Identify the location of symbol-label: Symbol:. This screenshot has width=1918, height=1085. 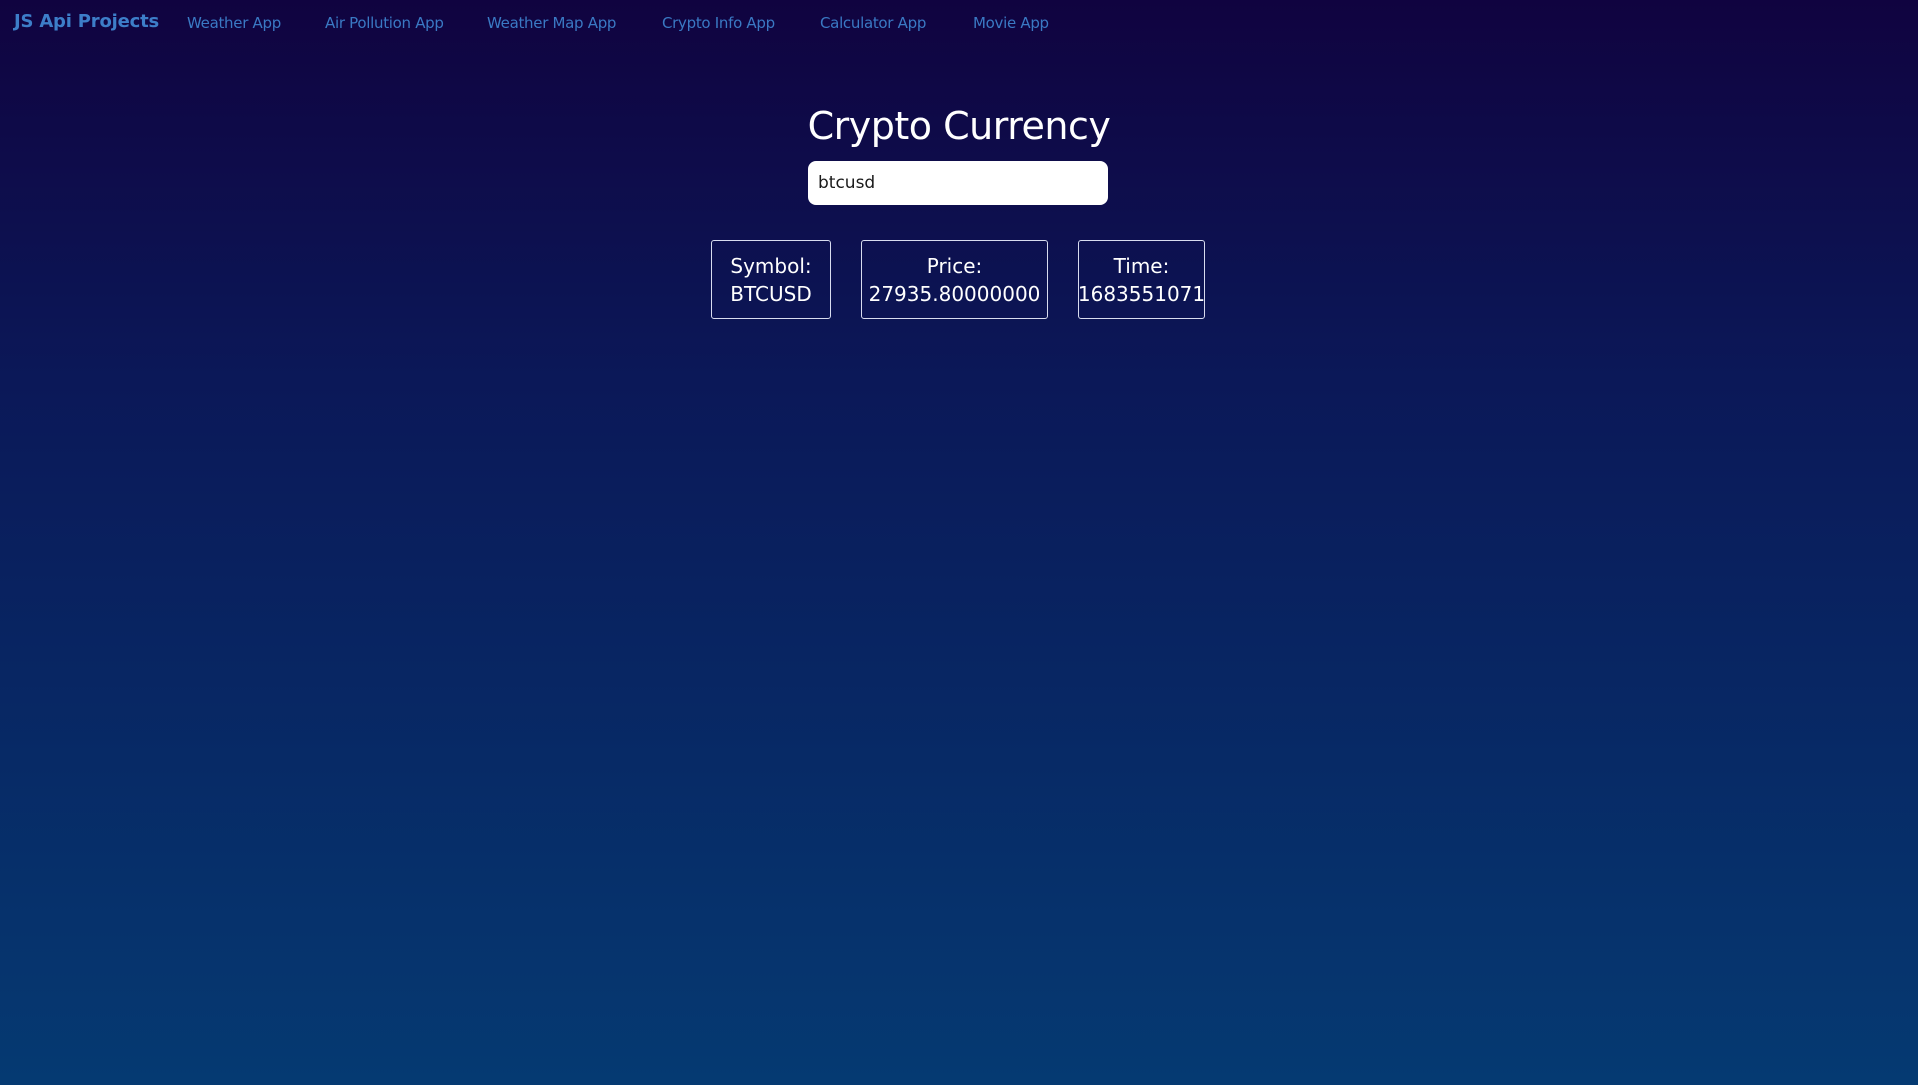
(771, 265).